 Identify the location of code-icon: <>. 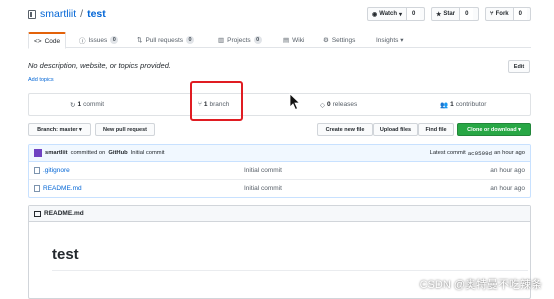
(38, 41).